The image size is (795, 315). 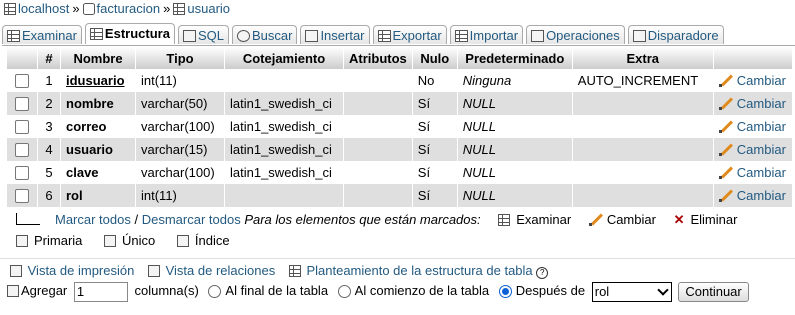 I want to click on column-null: Sí, so click(x=435, y=103).